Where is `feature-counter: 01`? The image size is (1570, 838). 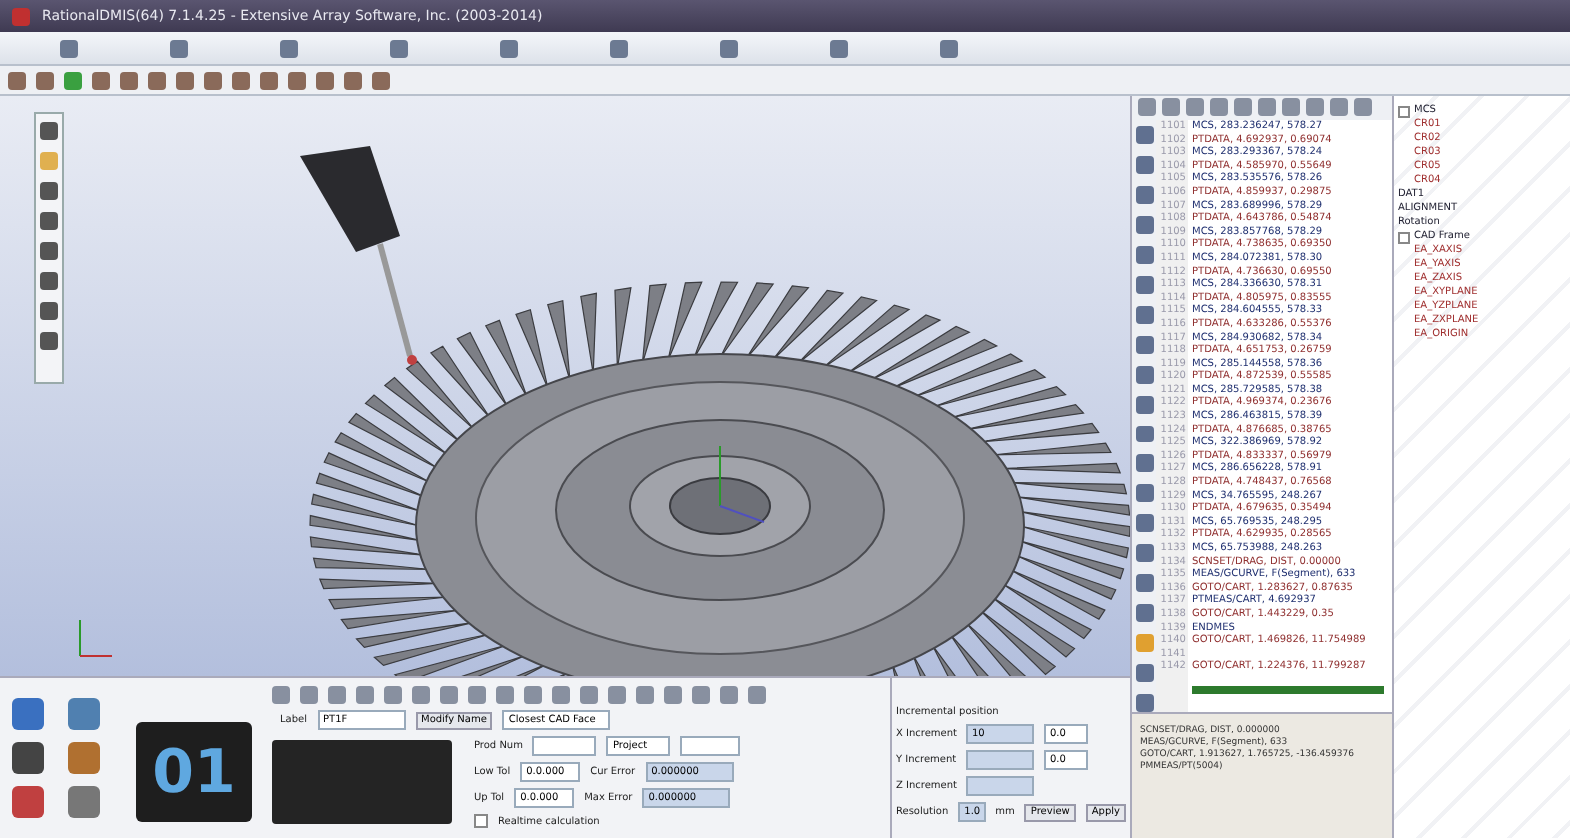 feature-counter: 01 is located at coordinates (194, 772).